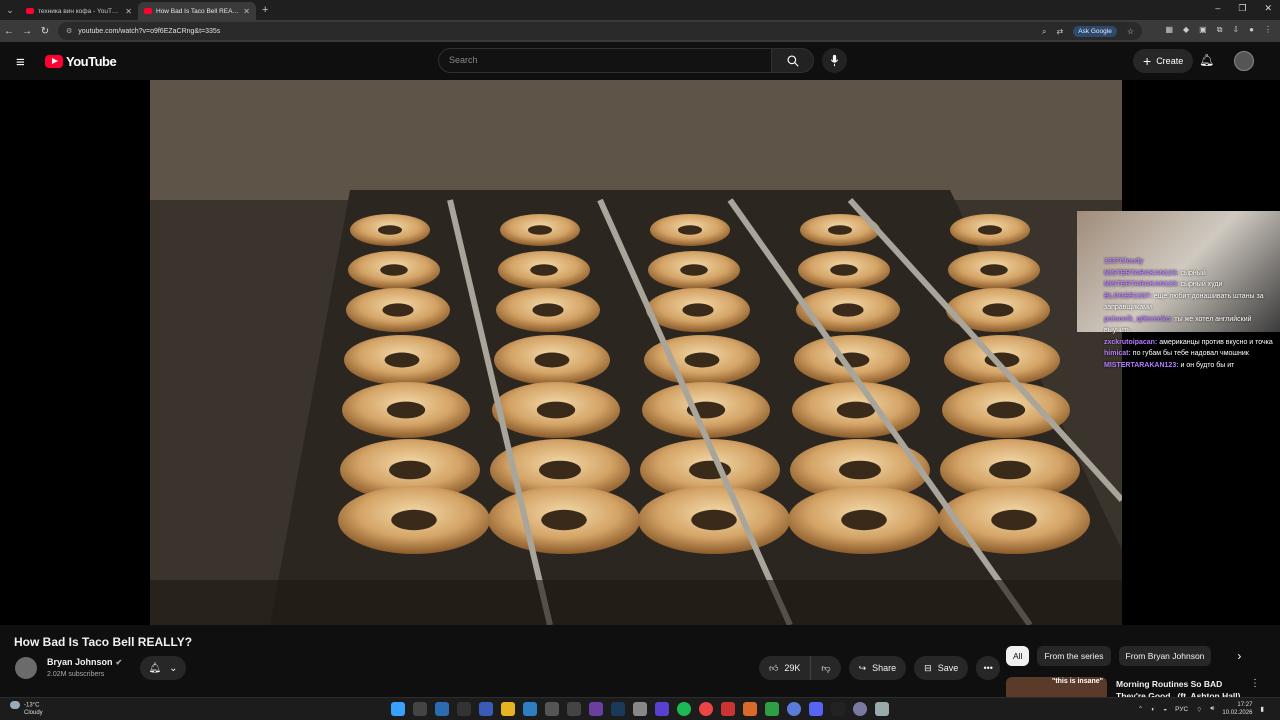 Image resolution: width=1280 pixels, height=720 pixels. Describe the element at coordinates (1124, 261) in the screenshot. I see `chat-username: 1337Cloudy` at that location.